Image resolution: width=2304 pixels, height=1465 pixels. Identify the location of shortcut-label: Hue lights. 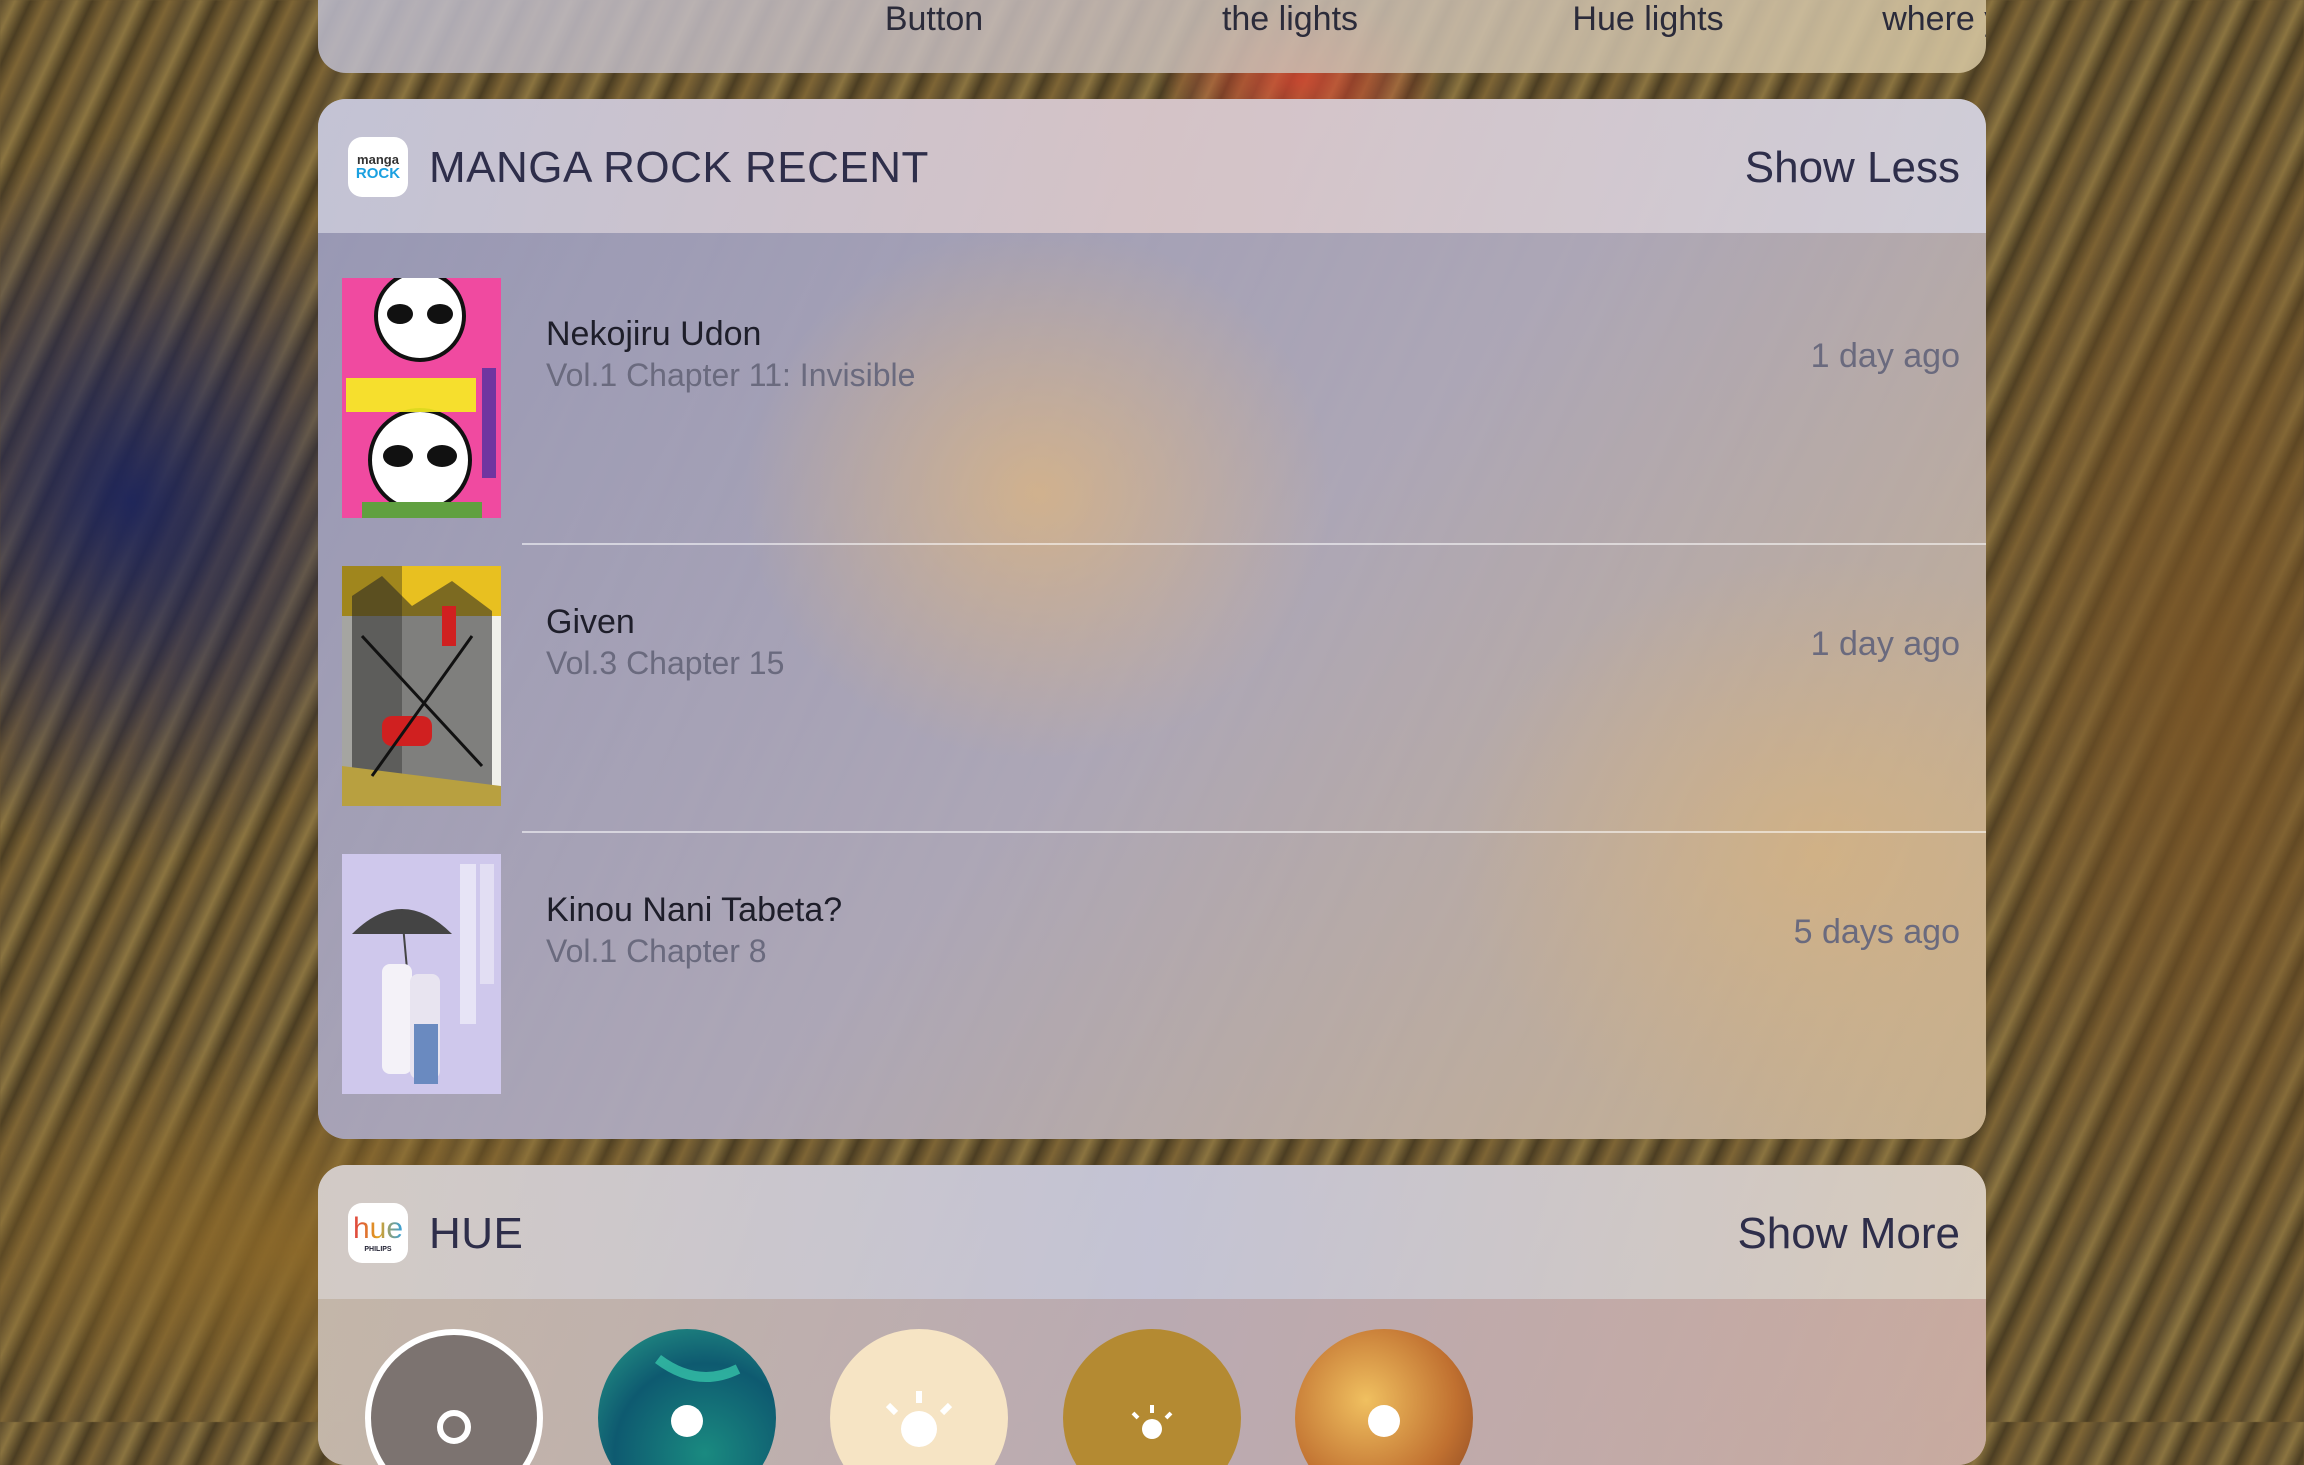
(1648, 19).